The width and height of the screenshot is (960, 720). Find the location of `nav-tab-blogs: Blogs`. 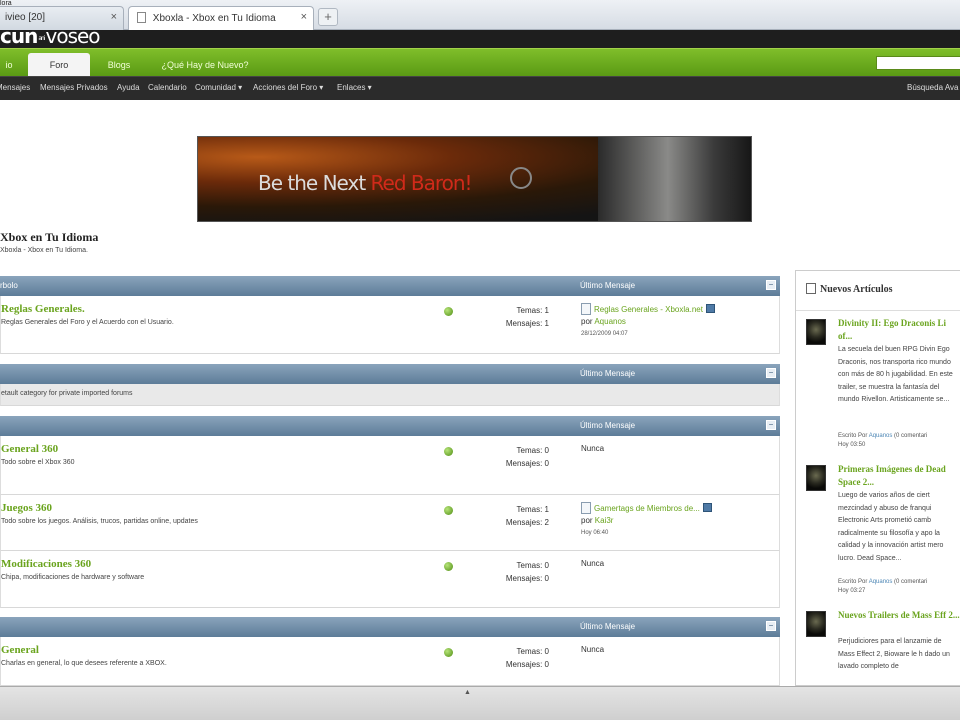

nav-tab-blogs: Blogs is located at coordinates (119, 65).